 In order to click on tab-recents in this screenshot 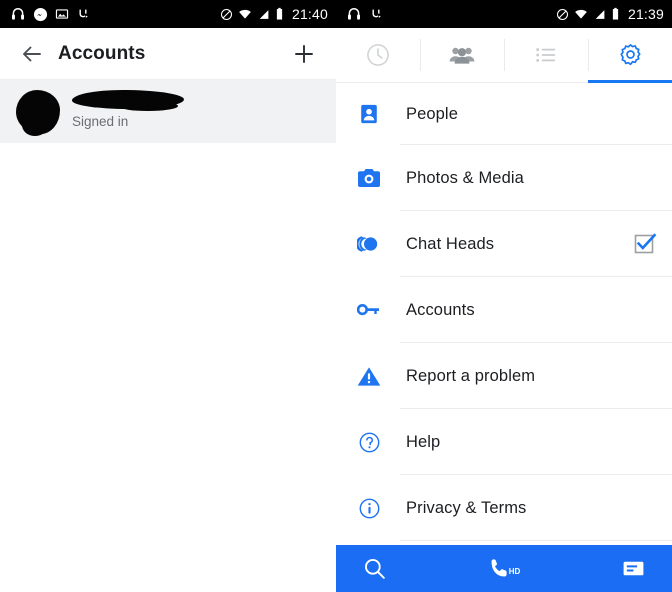, I will do `click(378, 55)`.